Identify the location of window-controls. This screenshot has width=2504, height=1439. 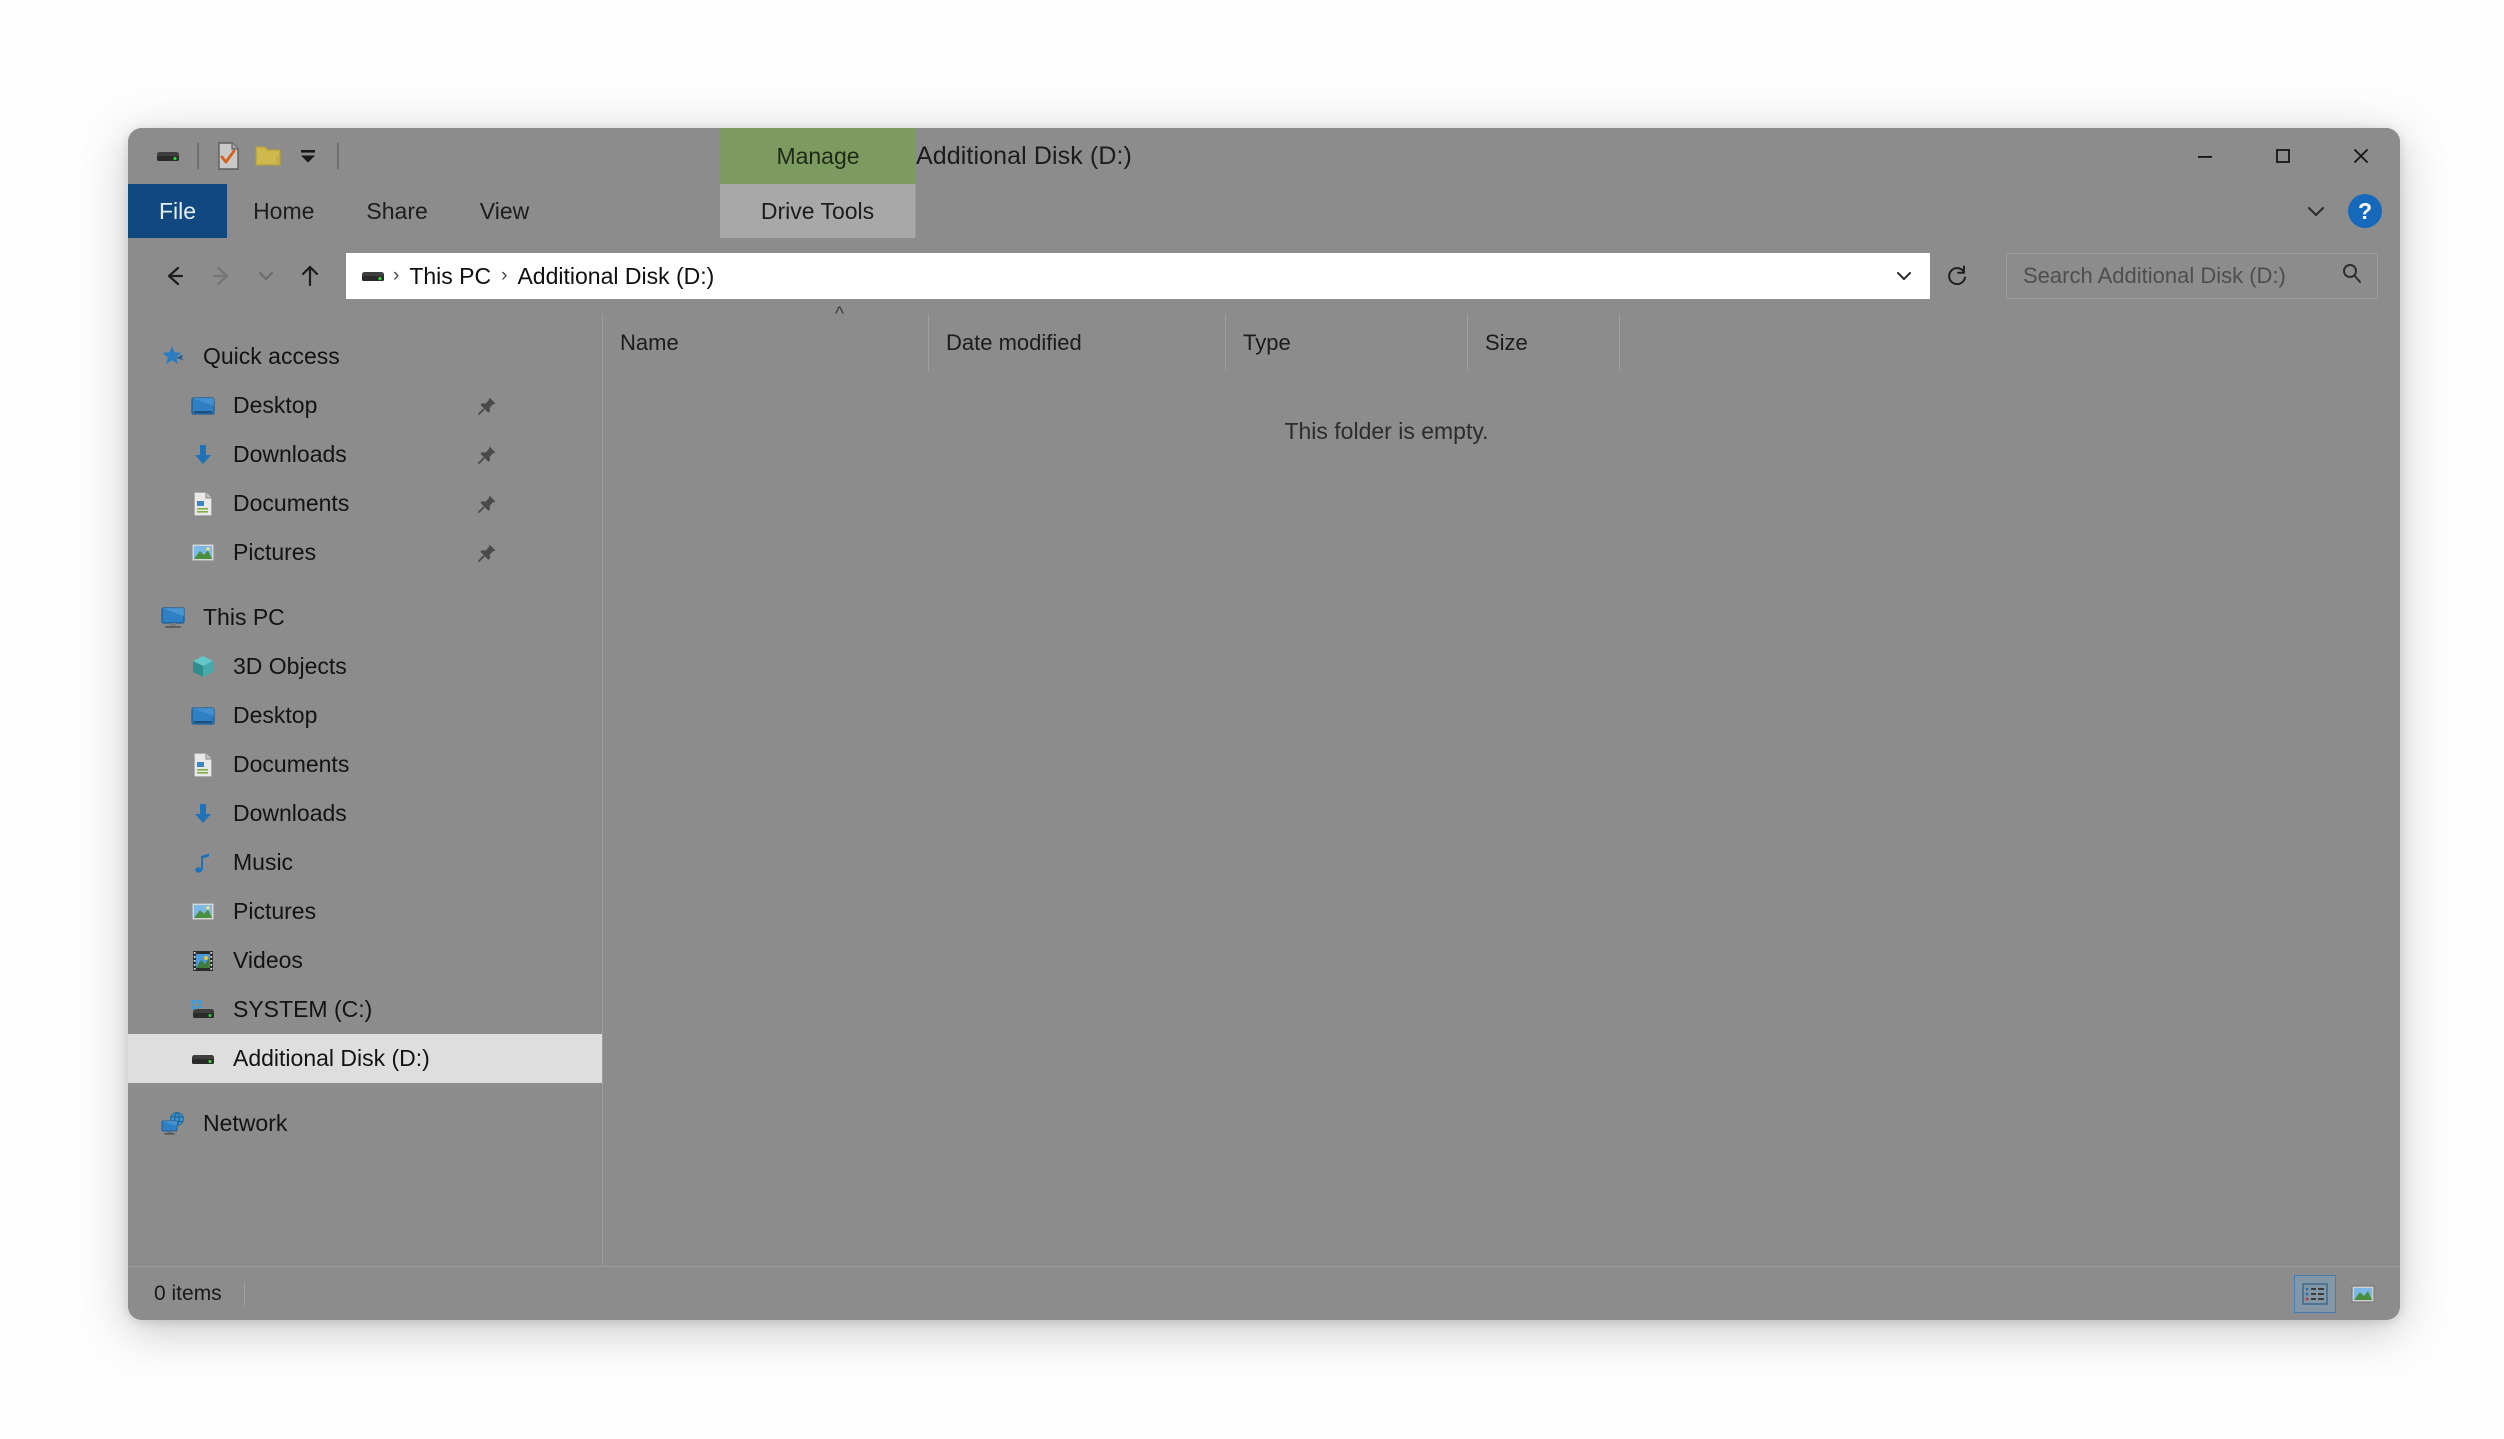
(2283, 156).